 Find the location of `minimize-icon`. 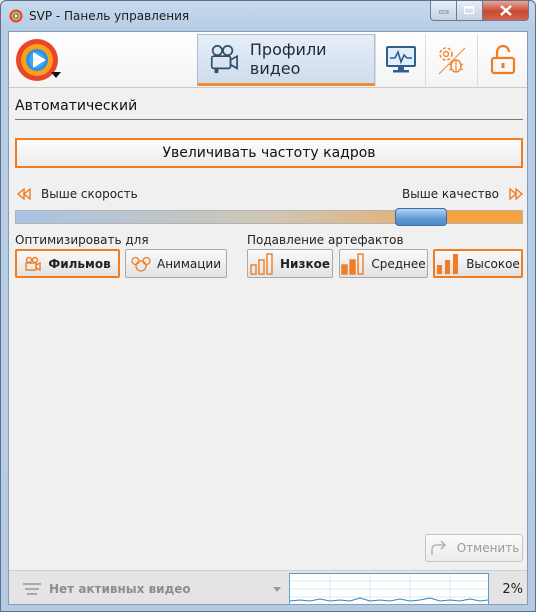

minimize-icon is located at coordinates (443, 11).